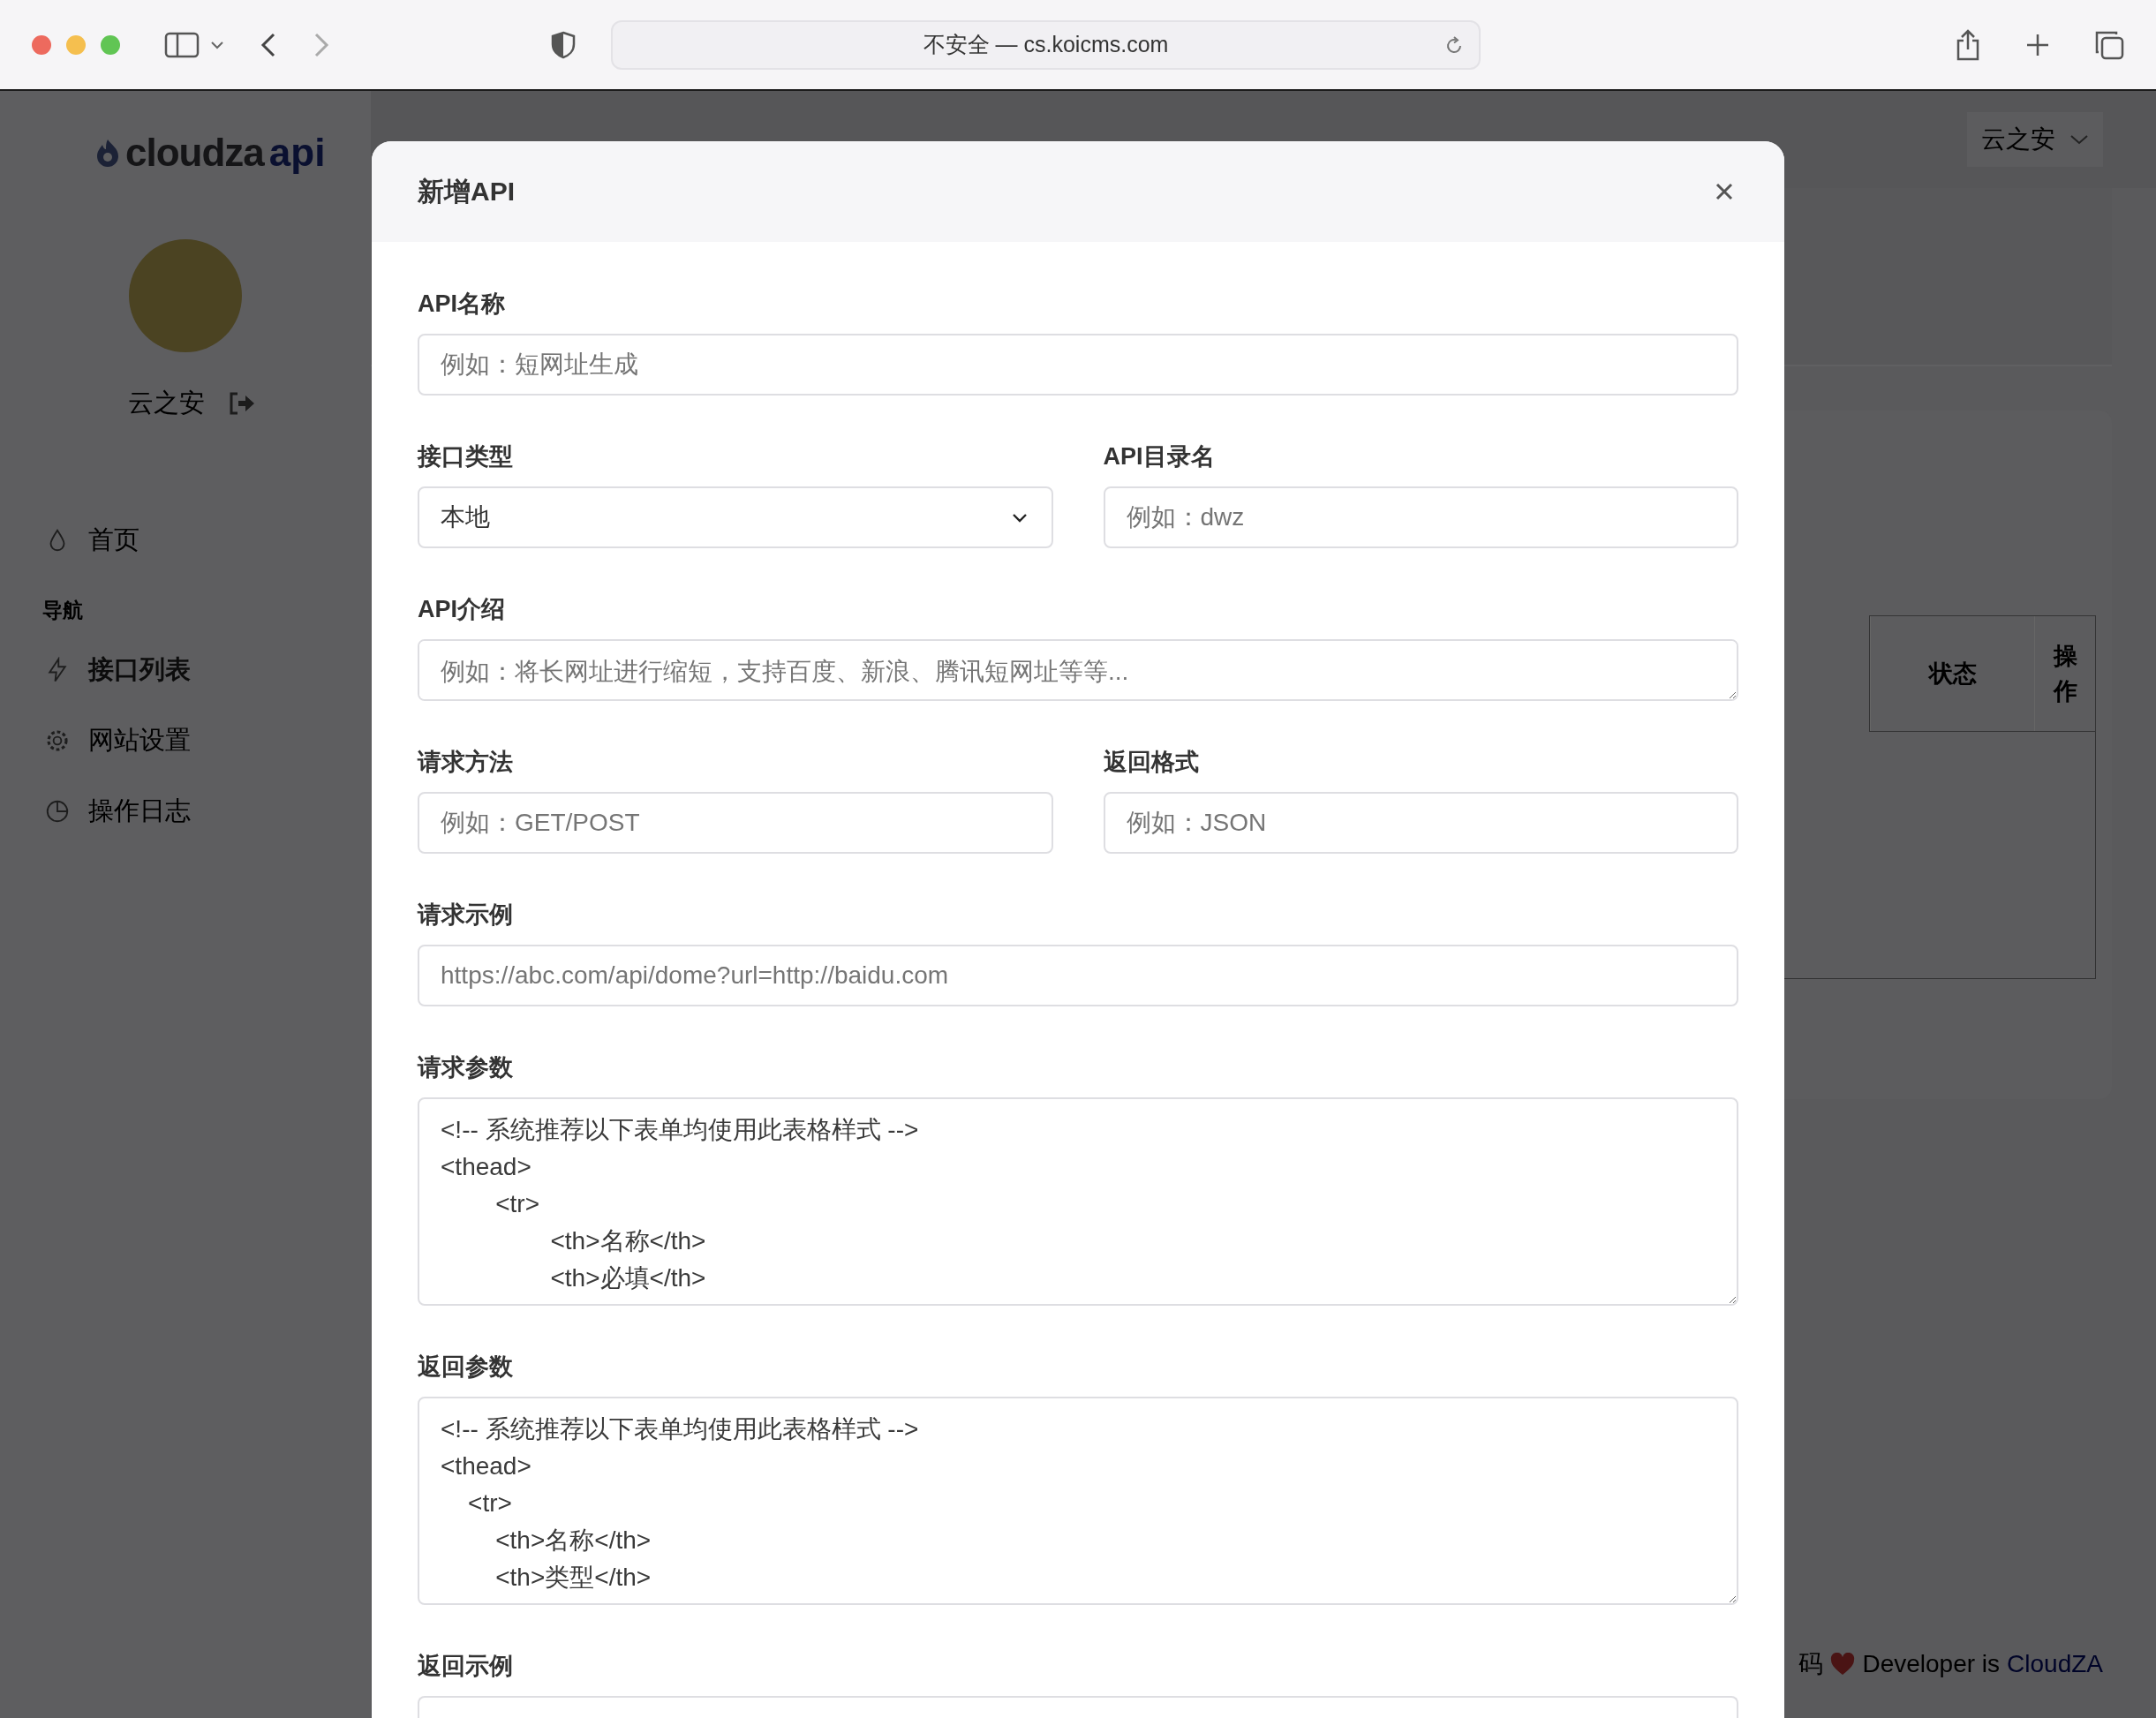  Describe the element at coordinates (1811, 1664) in the screenshot. I see `footer-text: 码` at that location.